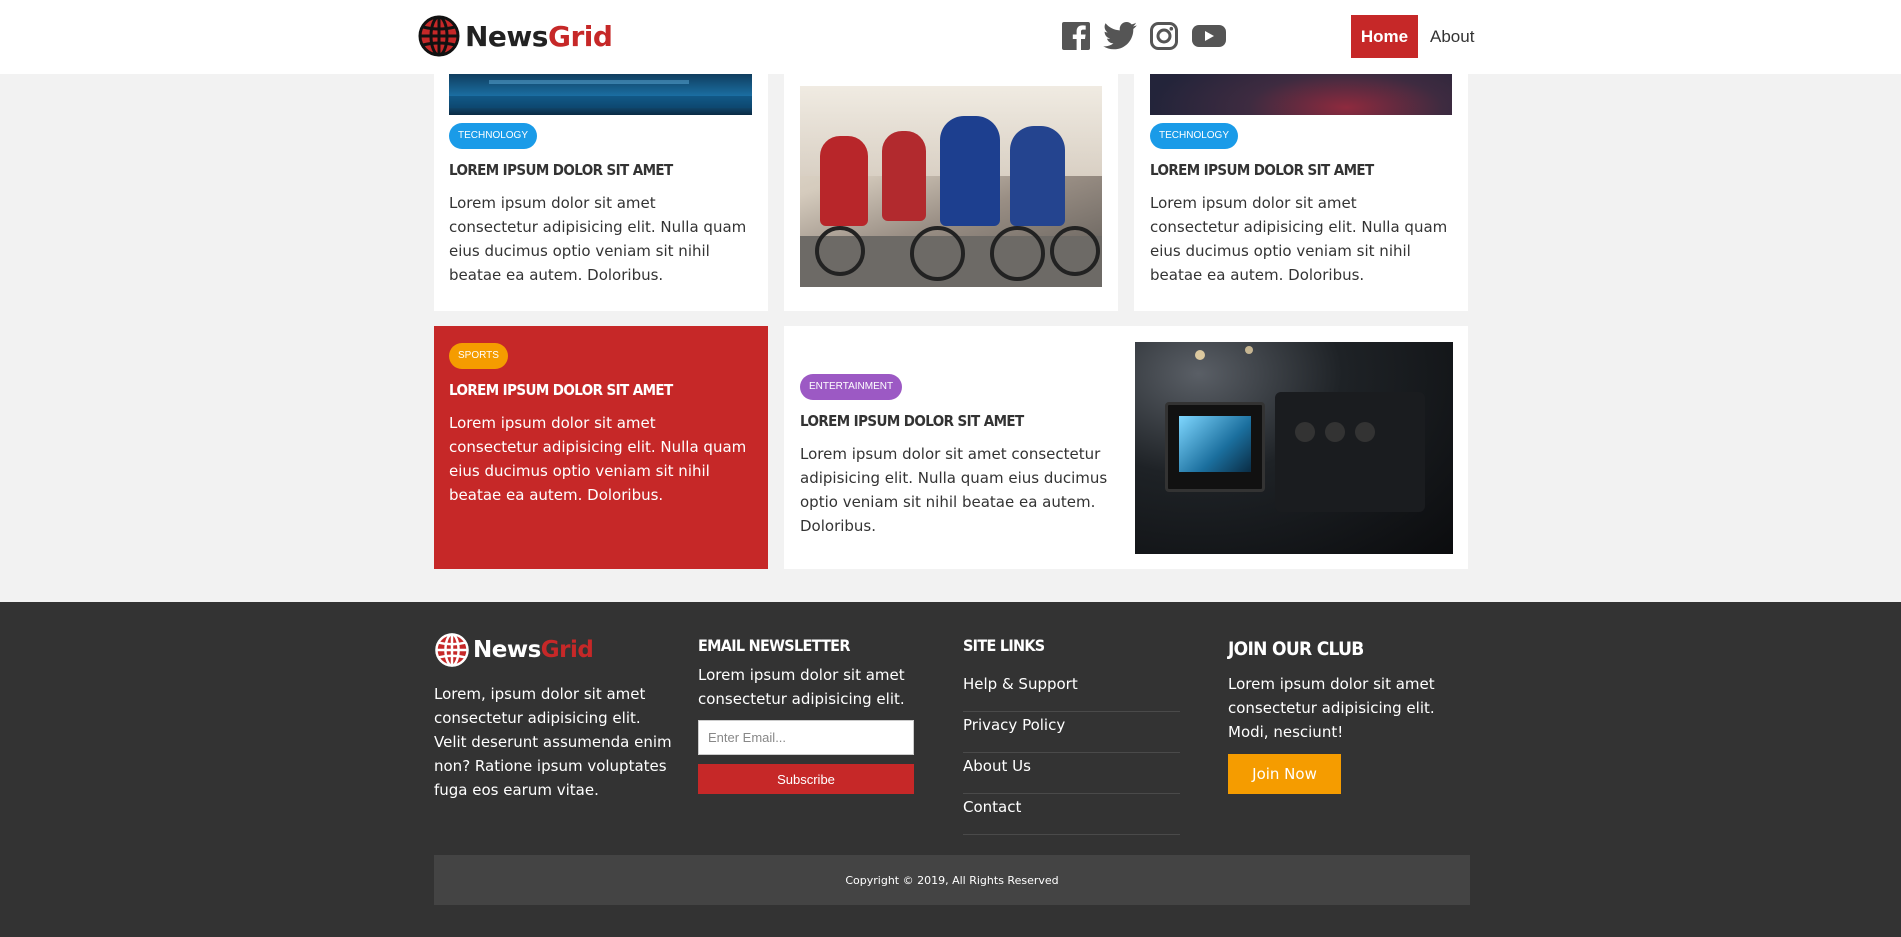 This screenshot has width=1901, height=937. I want to click on subscribe-button: Subscribe, so click(806, 779).